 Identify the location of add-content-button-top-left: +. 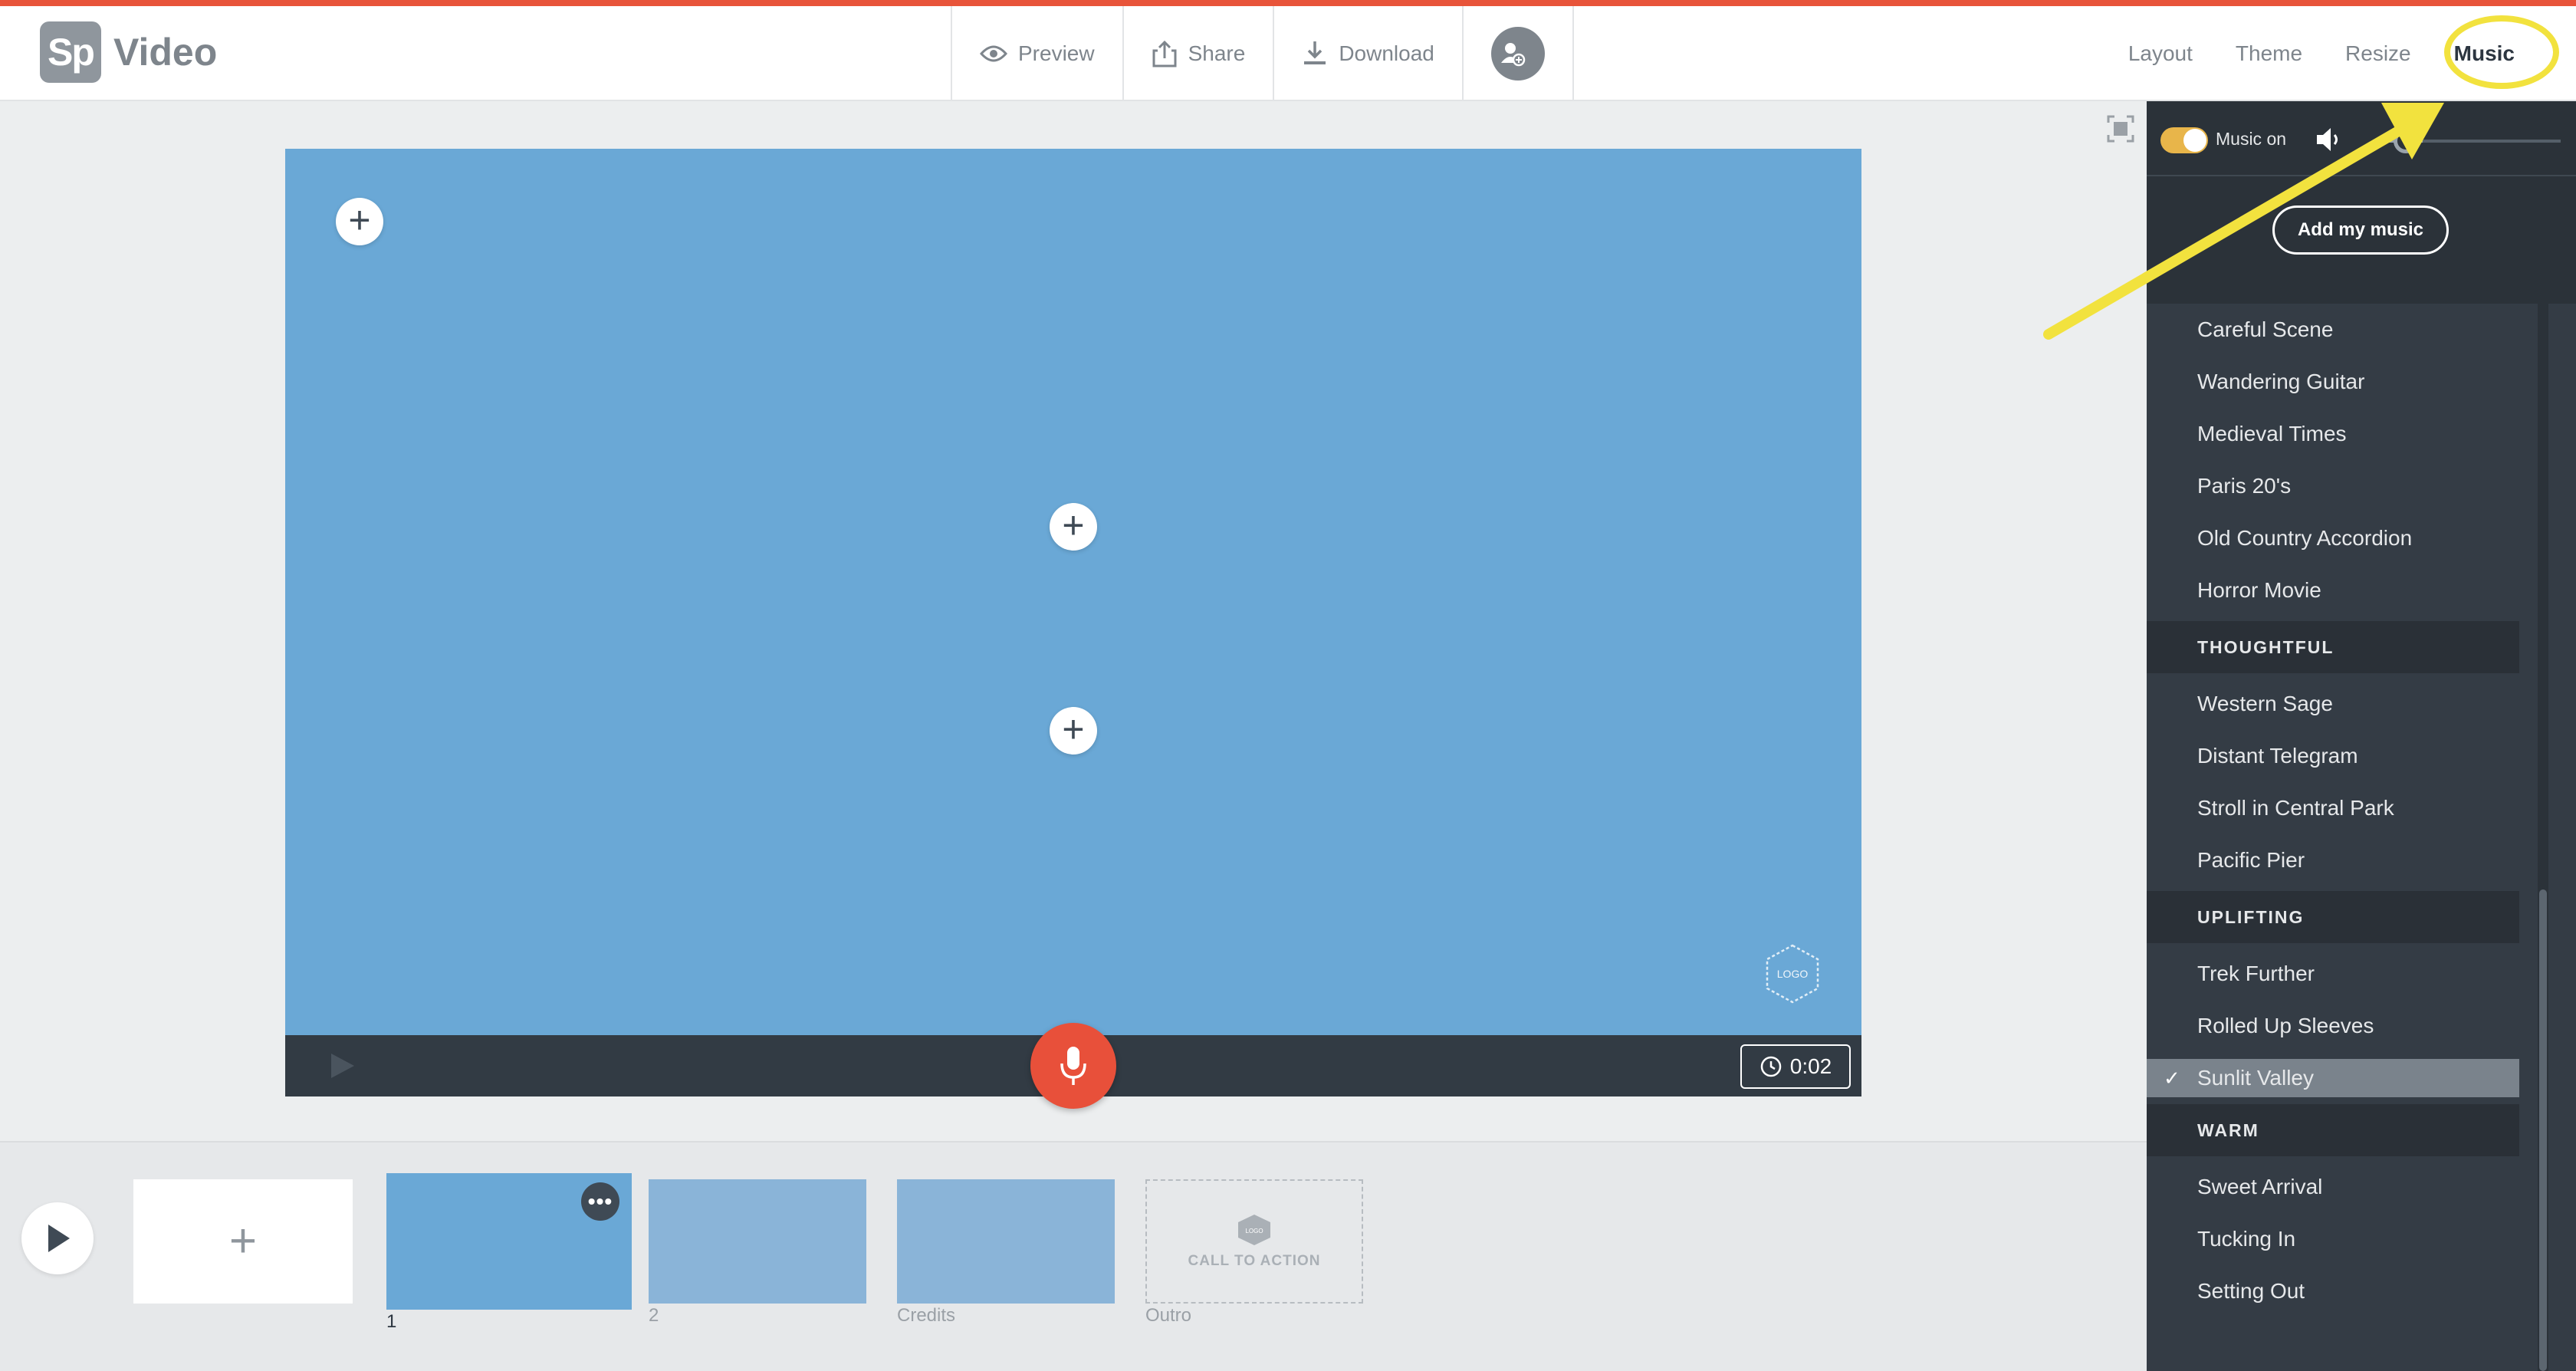
(359, 222).